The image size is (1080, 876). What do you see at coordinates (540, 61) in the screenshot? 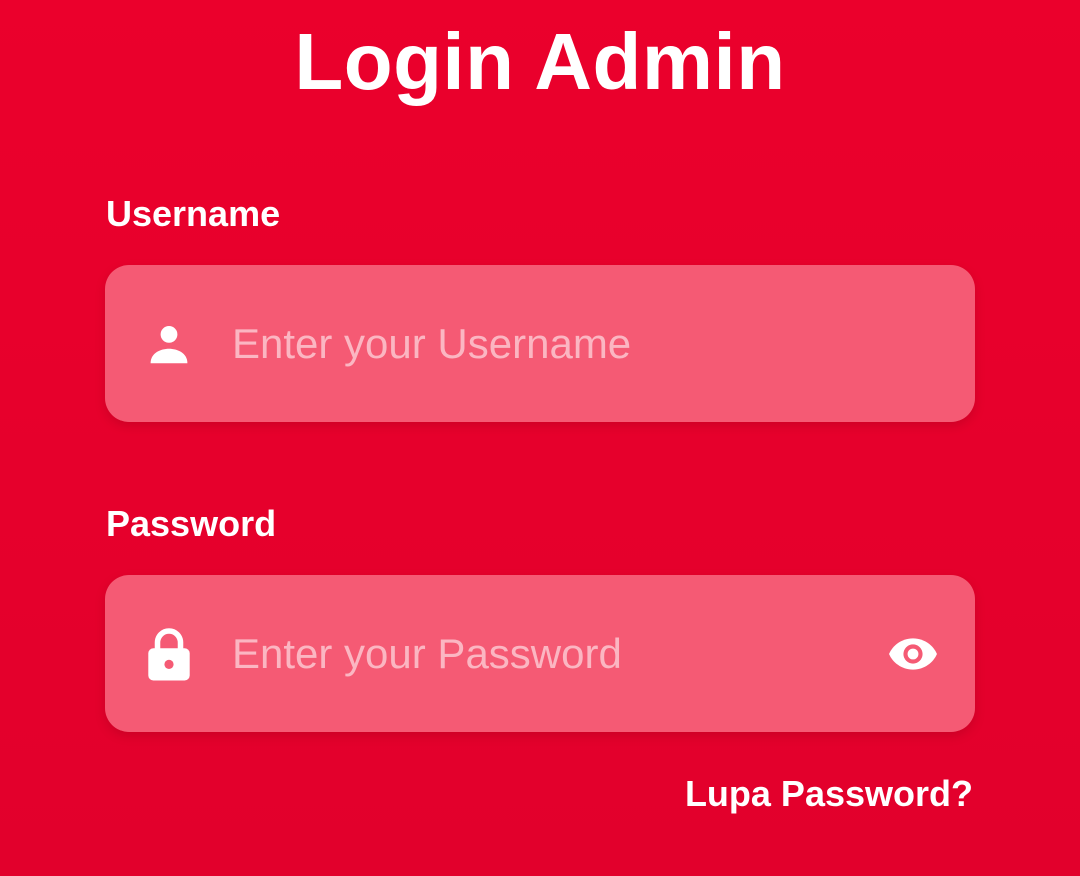
I see `page-title: Login Admin` at bounding box center [540, 61].